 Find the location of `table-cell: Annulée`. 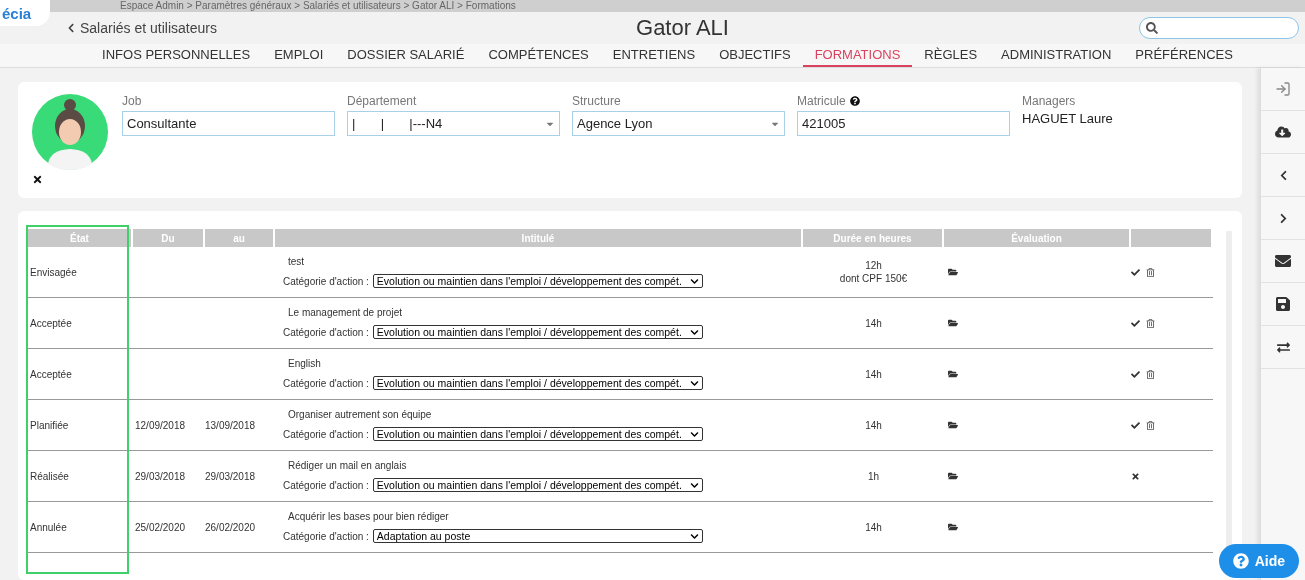

table-cell: Annulée is located at coordinates (80, 527).